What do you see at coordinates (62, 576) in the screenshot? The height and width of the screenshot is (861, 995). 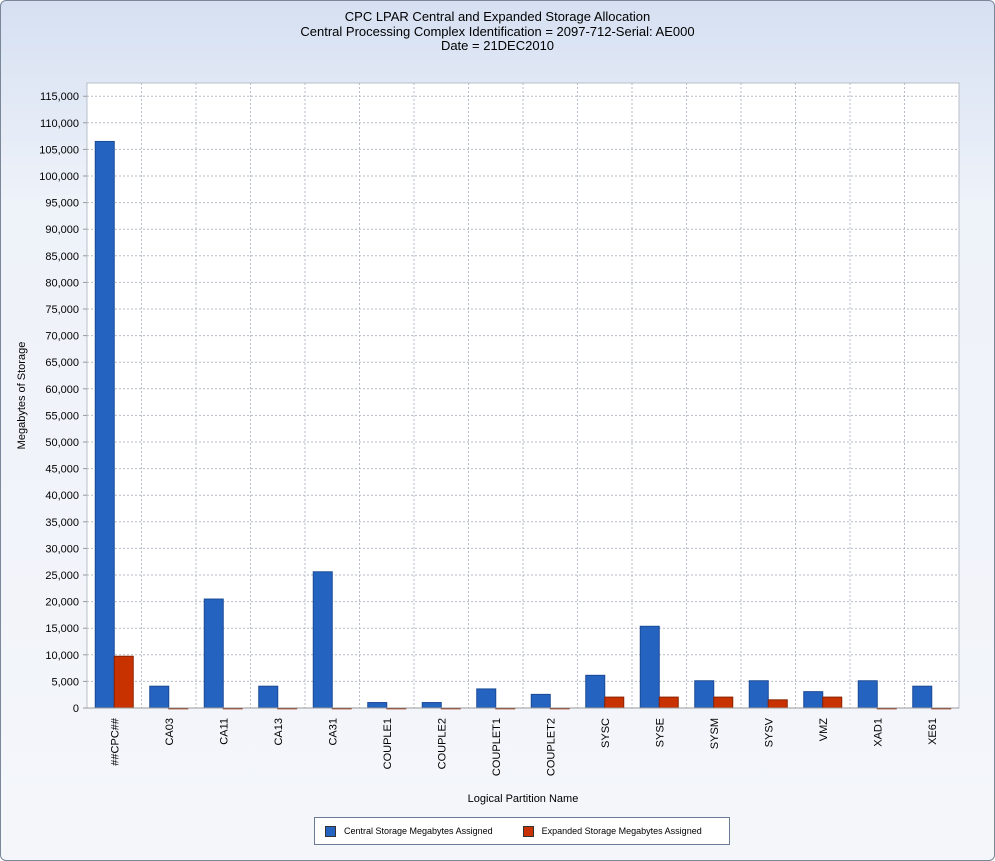 I see `y-tick-label: 25,000` at bounding box center [62, 576].